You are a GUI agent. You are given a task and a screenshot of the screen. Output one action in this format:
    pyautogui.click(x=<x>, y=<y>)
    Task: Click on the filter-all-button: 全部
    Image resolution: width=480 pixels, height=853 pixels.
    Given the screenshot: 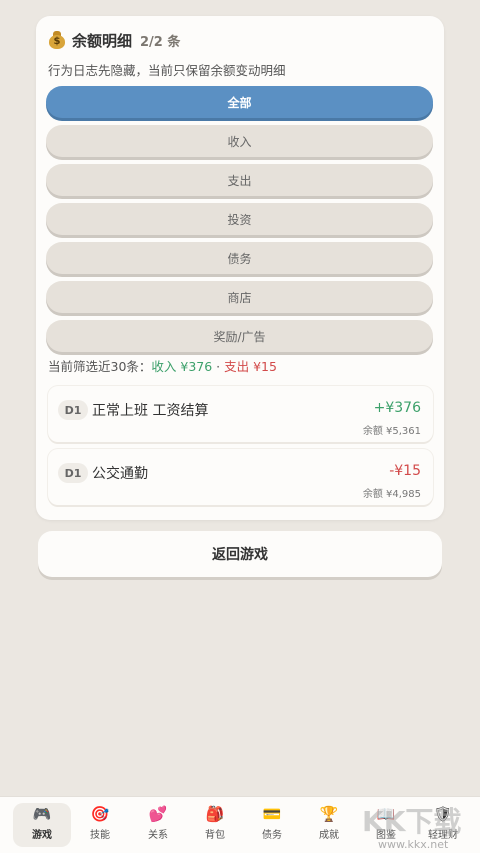 What is the action you would take?
    pyautogui.click(x=239, y=102)
    